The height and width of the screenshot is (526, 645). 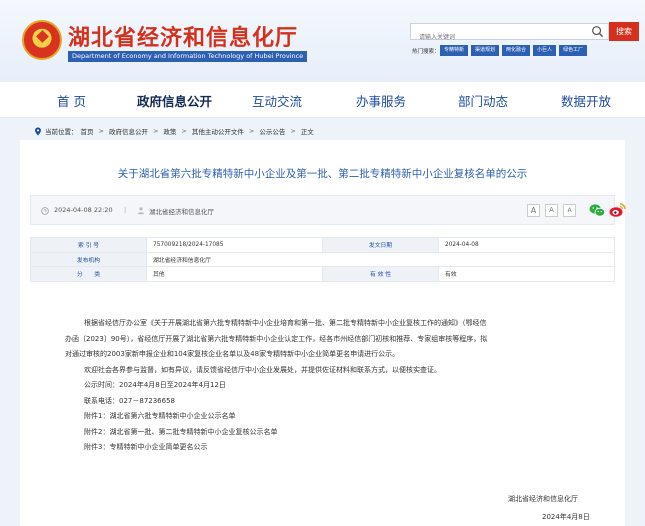 I want to click on signature-org: 湖北省经济和信息化厅, so click(x=543, y=499).